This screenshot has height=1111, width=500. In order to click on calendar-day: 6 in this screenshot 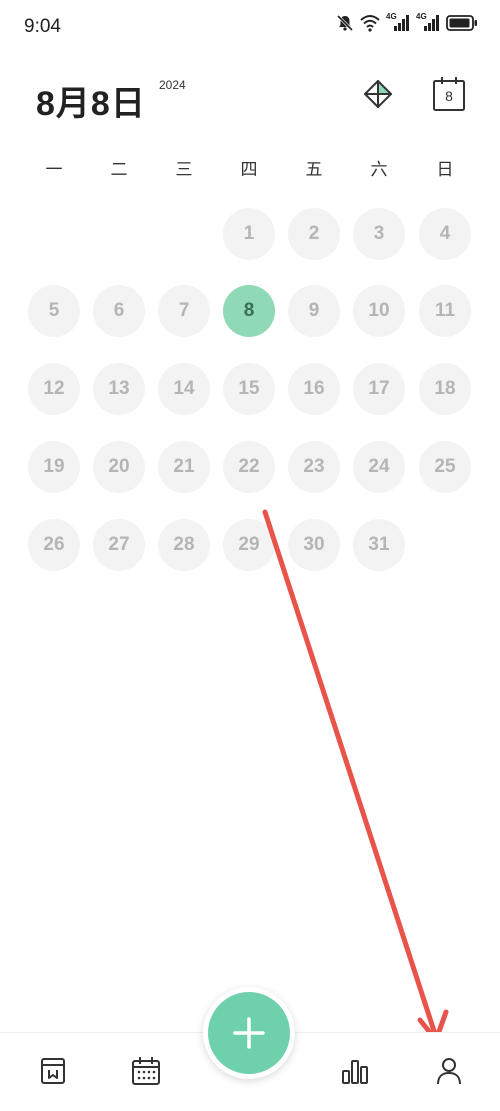, I will do `click(119, 311)`.